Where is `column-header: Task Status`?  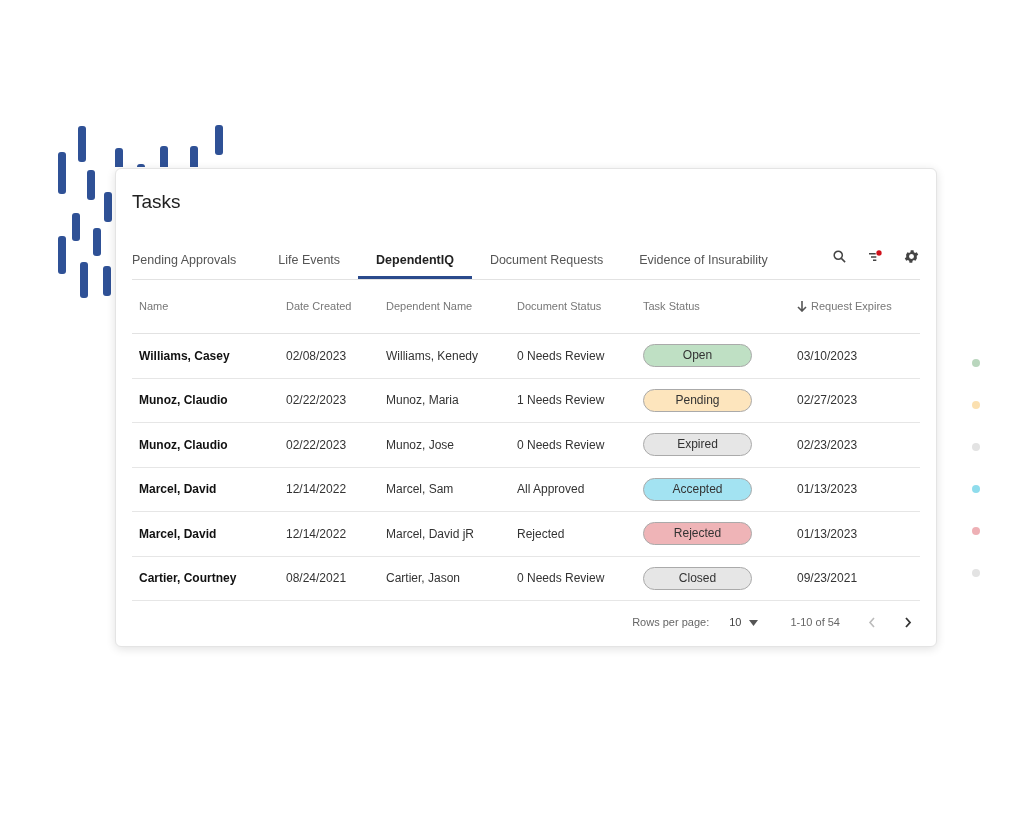
column-header: Task Status is located at coordinates (671, 306).